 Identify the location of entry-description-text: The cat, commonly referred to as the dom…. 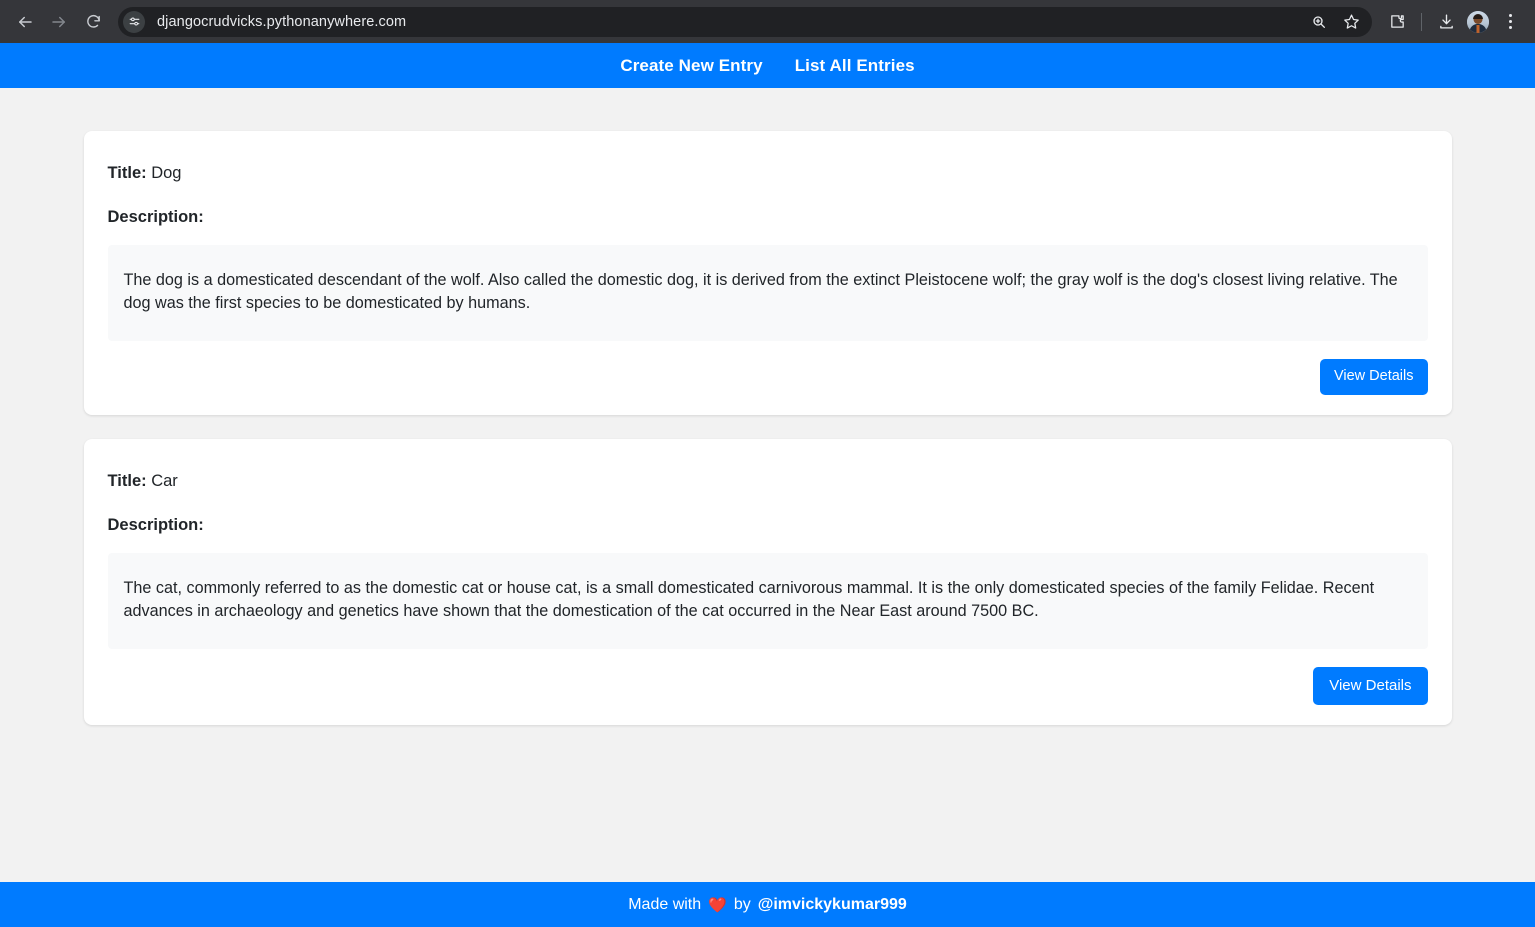
(749, 600).